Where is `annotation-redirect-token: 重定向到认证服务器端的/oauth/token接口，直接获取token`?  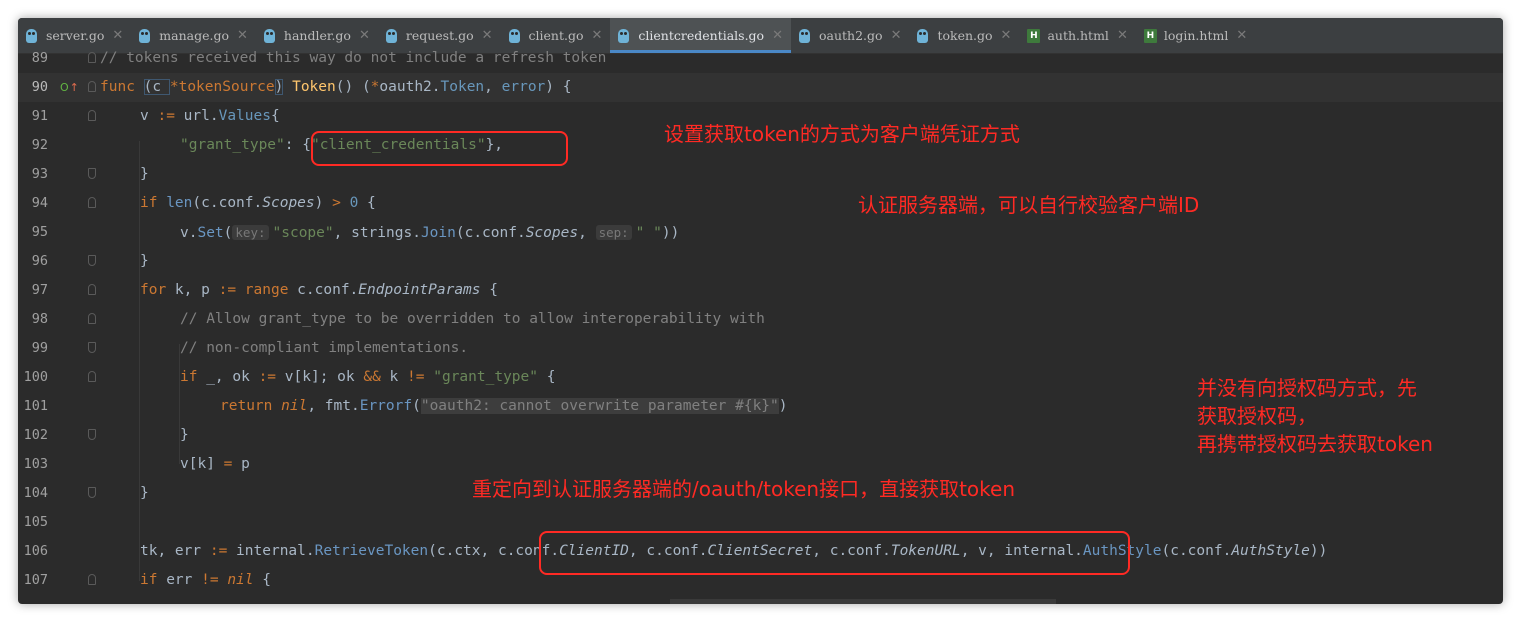 annotation-redirect-token: 重定向到认证服务器端的/oauth/token接口，直接获取token is located at coordinates (744, 489).